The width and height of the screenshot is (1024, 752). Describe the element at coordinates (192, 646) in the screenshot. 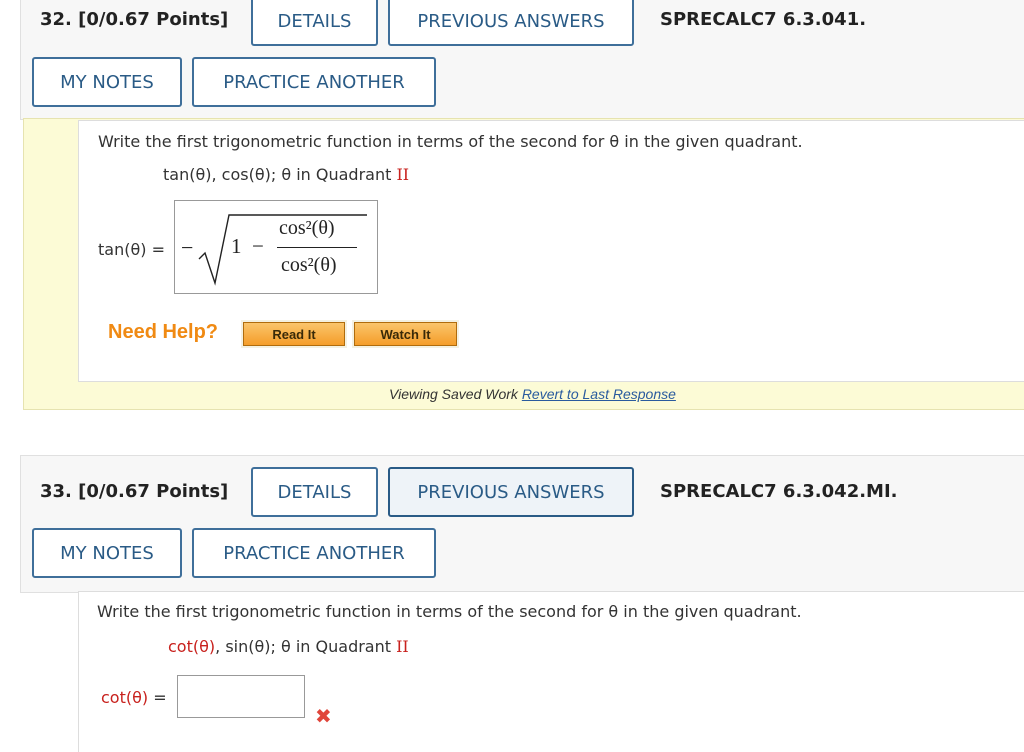

I see `q33-sub-func1: cot(θ)` at that location.